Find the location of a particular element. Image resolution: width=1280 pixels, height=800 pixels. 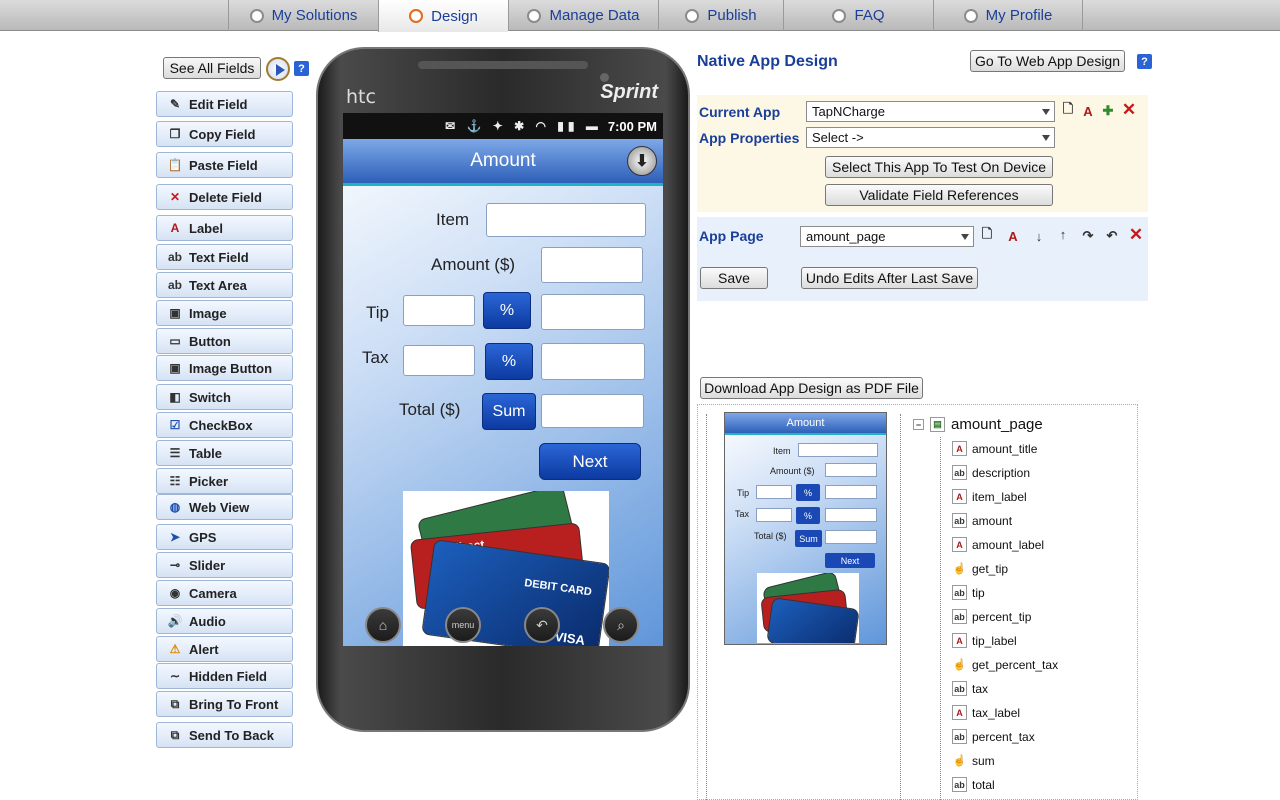

back-icon: ↶ is located at coordinates (542, 625).